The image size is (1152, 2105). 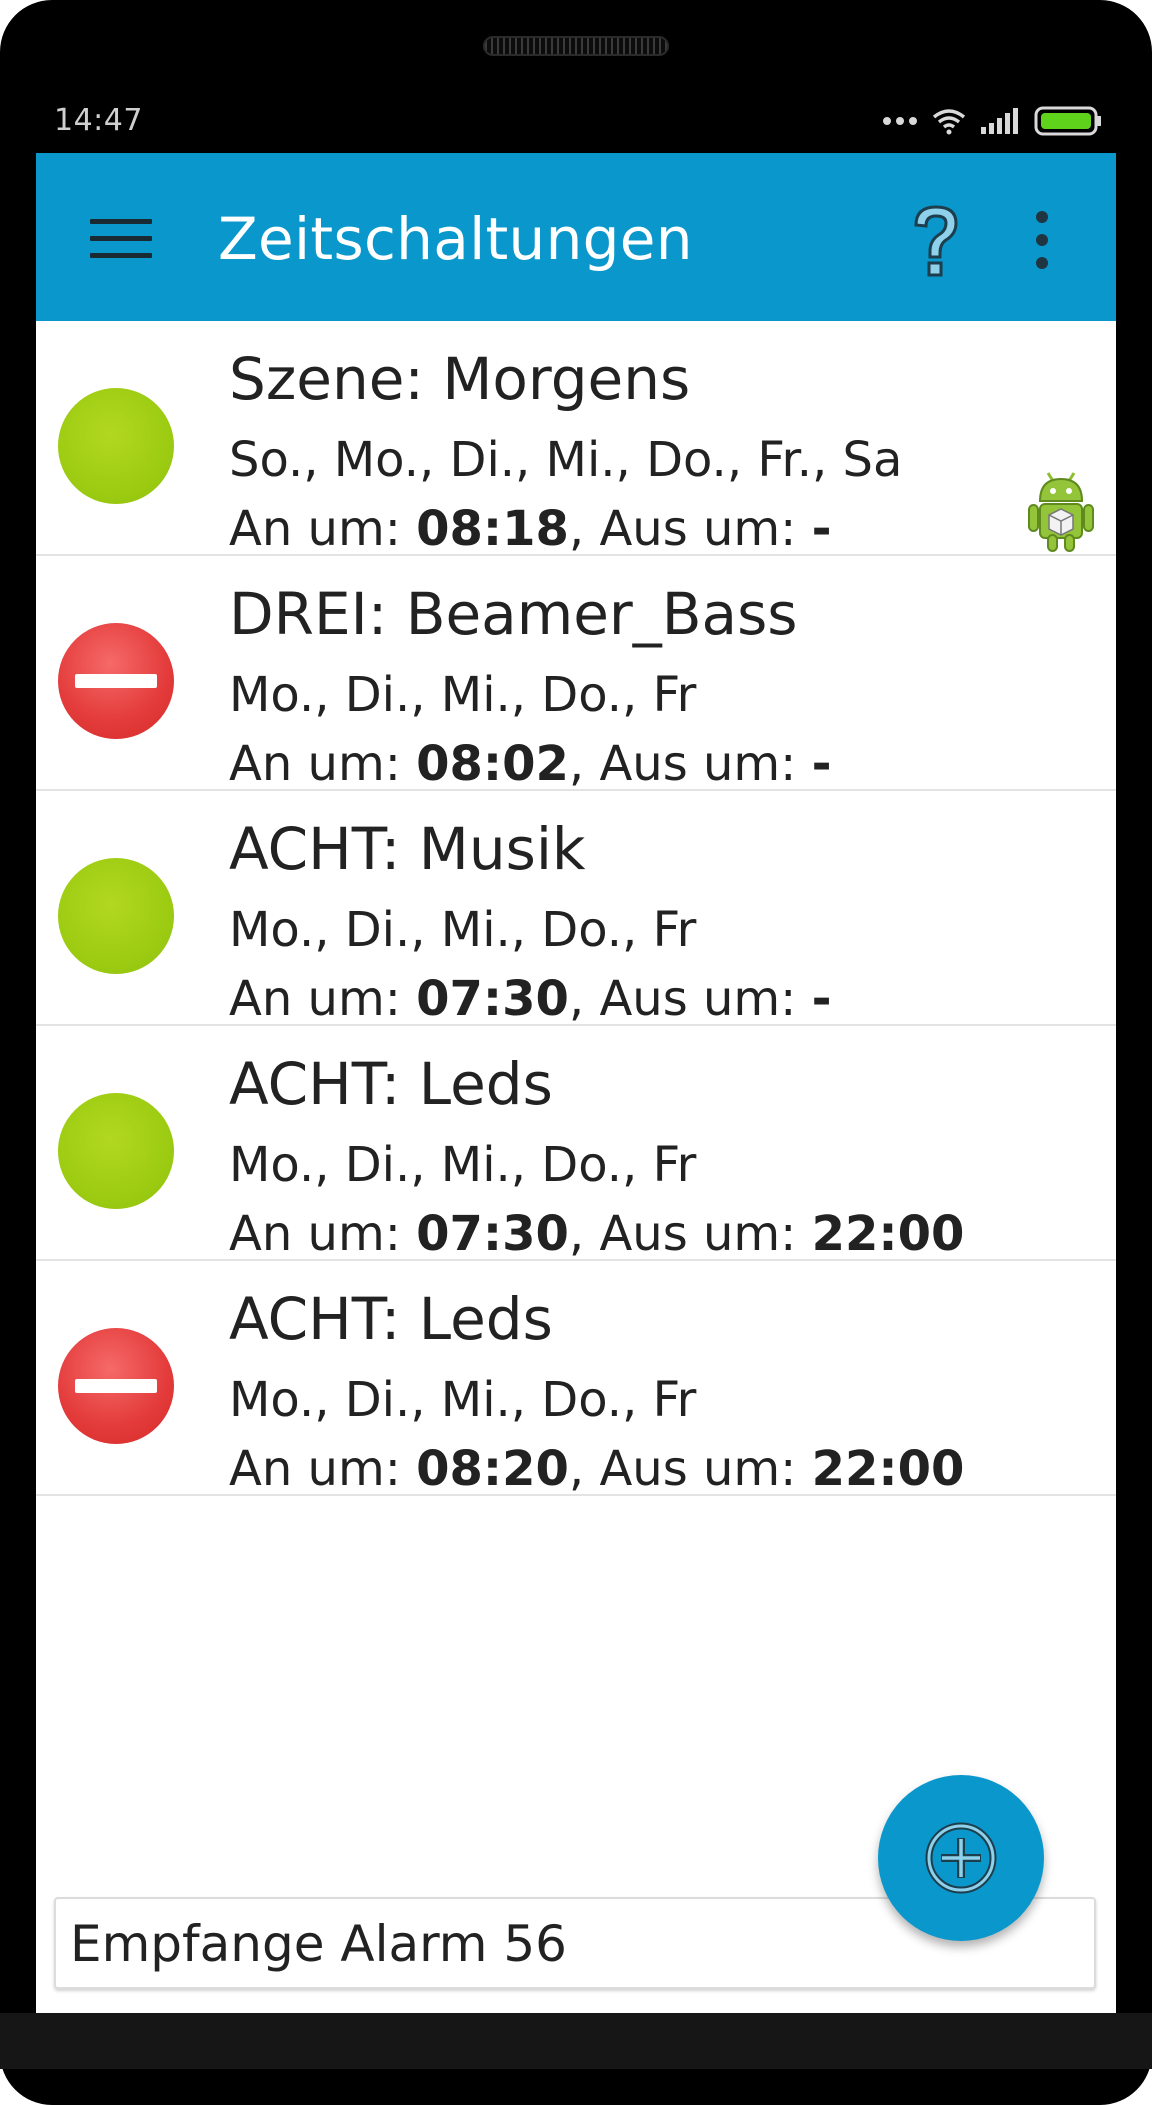 What do you see at coordinates (936, 241) in the screenshot?
I see `help-icon` at bounding box center [936, 241].